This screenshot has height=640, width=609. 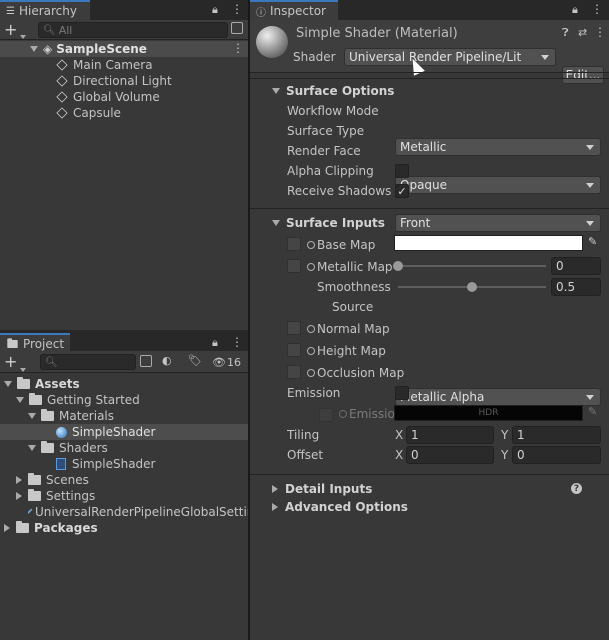 I want to click on inspector-tab-label: Inspector, so click(x=298, y=11).